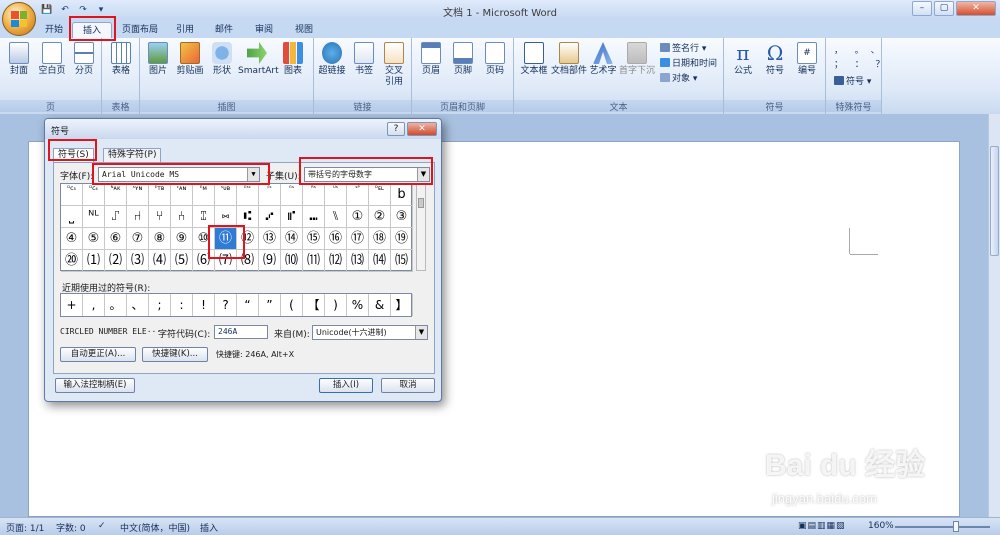 The image size is (1000, 535). Describe the element at coordinates (534, 59) in the screenshot. I see `textbox-button: 文本框` at that location.